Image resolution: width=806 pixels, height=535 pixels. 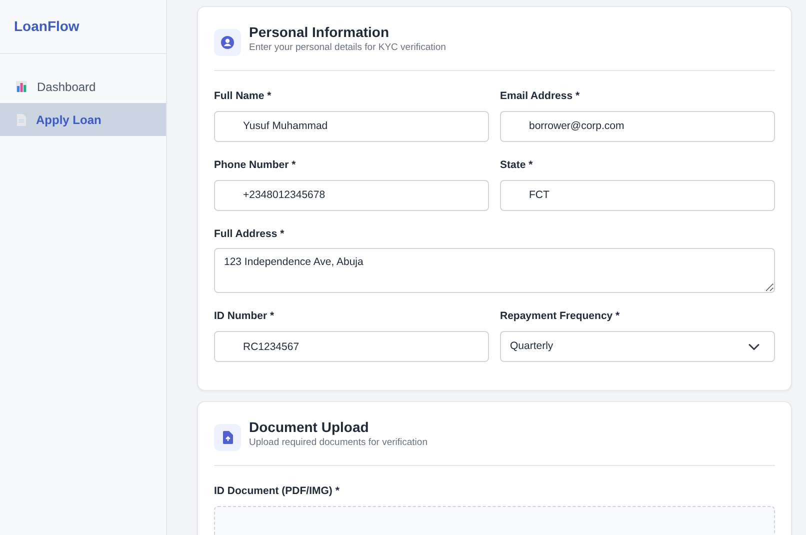 I want to click on field-label: State *, so click(x=517, y=165).